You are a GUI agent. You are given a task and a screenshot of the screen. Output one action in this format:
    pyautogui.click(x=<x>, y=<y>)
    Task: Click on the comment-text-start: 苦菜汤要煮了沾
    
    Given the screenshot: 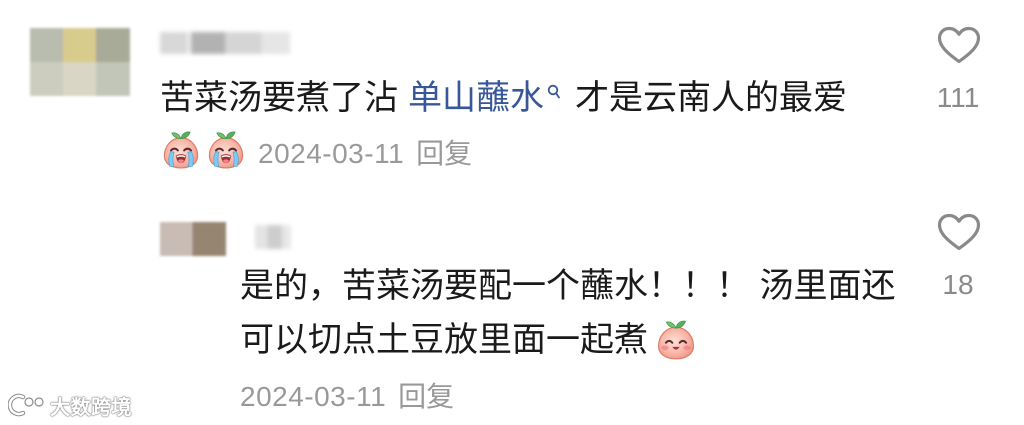 What is the action you would take?
    pyautogui.click(x=279, y=98)
    